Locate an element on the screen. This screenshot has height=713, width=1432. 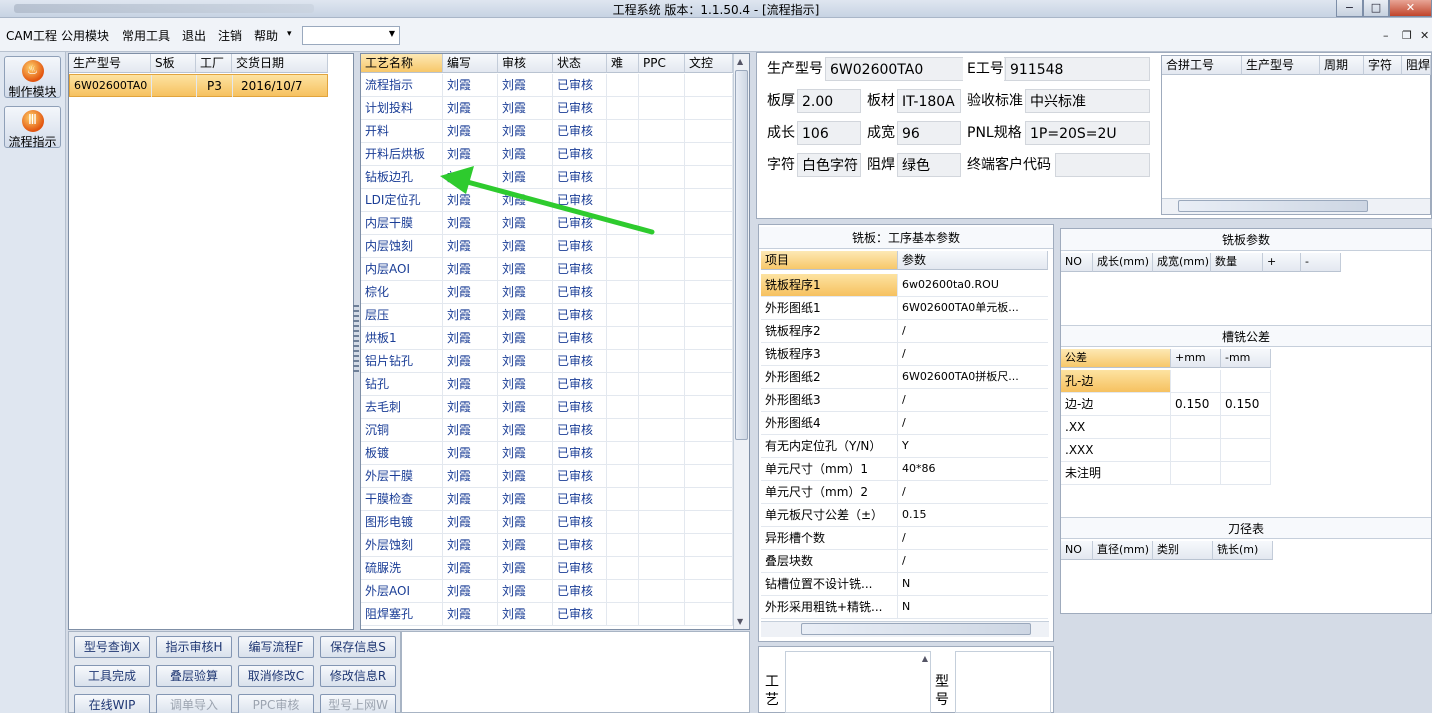
table-row: 计划投料 刘霞 刘霞 已审核 is located at coordinates (547, 108).